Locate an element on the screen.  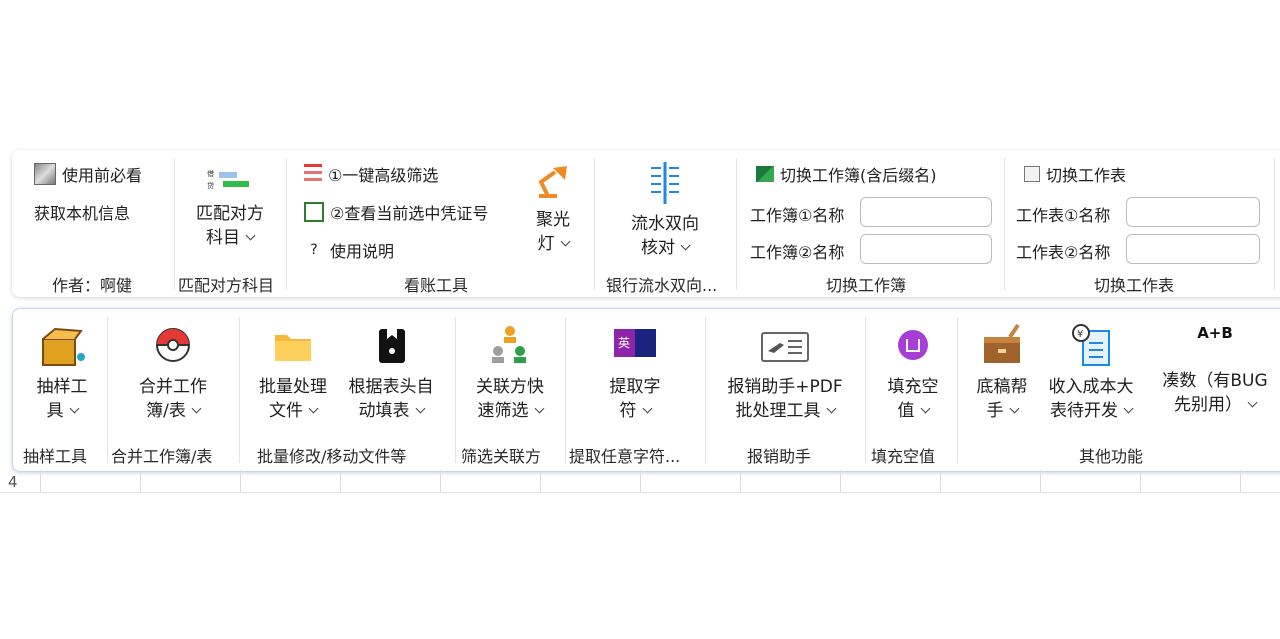
switch-sheet-button: 切换工作表 is located at coordinates (1075, 174).